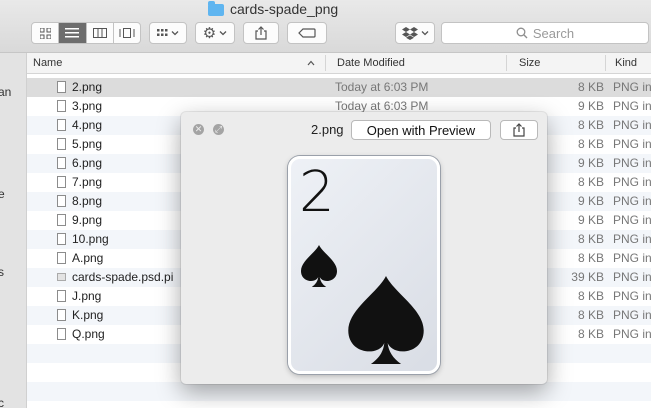 The height and width of the screenshot is (408, 651). Describe the element at coordinates (311, 63) in the screenshot. I see `sort-ascending-icon` at that location.